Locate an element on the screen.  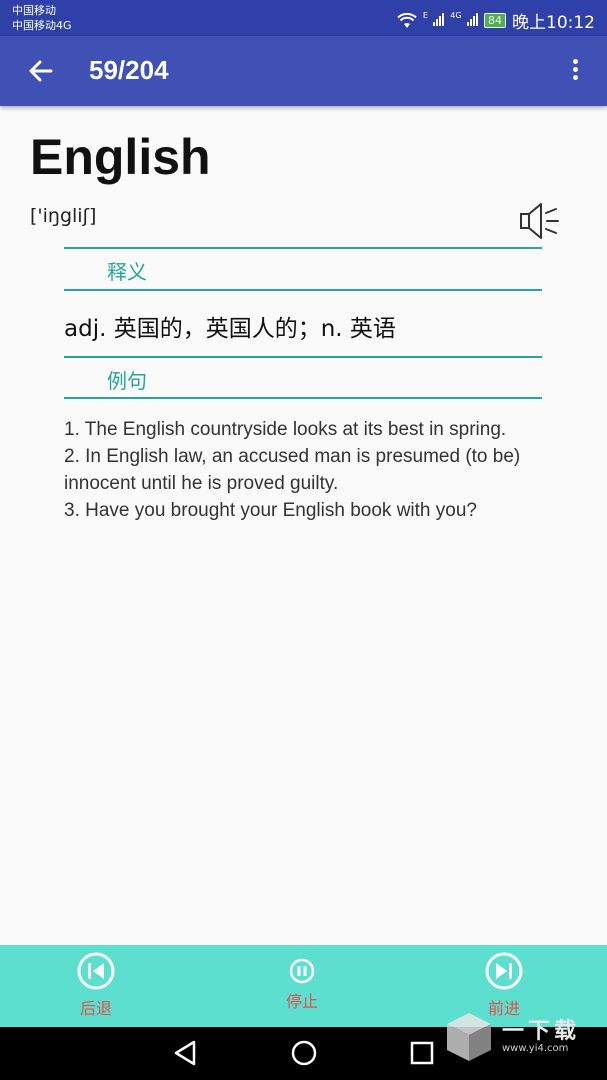
overflow-menu-button is located at coordinates (575, 71).